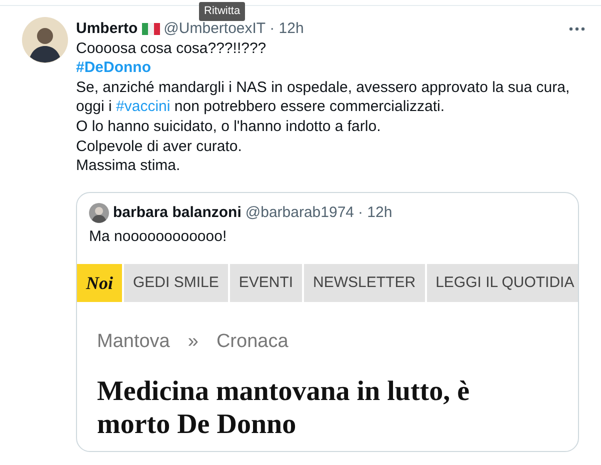 This screenshot has width=601, height=465. Describe the element at coordinates (502, 283) in the screenshot. I see `nav-link: LEGGI IL QUOTIDIA` at that location.